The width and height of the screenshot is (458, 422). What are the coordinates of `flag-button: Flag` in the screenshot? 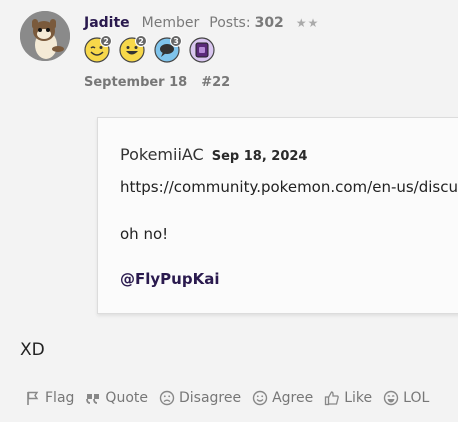 It's located at (49, 398).